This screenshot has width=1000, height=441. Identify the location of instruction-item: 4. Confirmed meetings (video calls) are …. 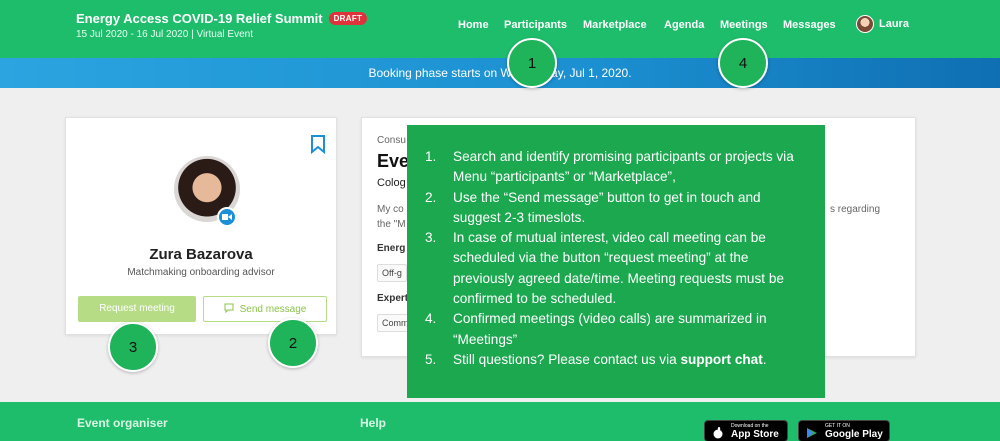
(596, 329).